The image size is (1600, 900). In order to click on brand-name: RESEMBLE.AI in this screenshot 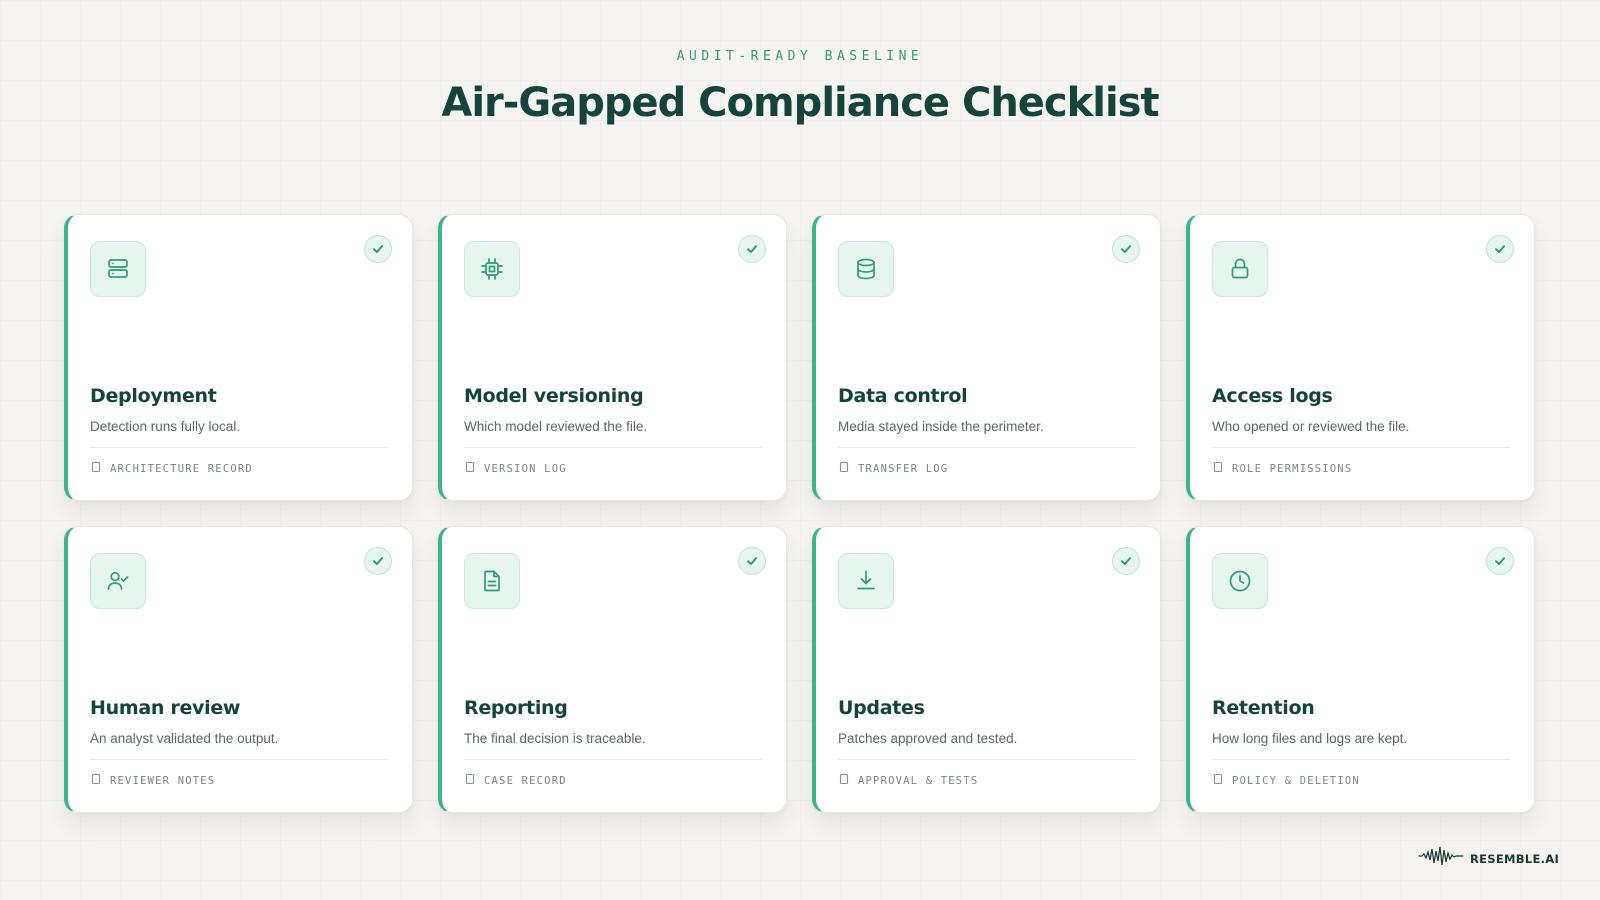, I will do `click(1515, 858)`.